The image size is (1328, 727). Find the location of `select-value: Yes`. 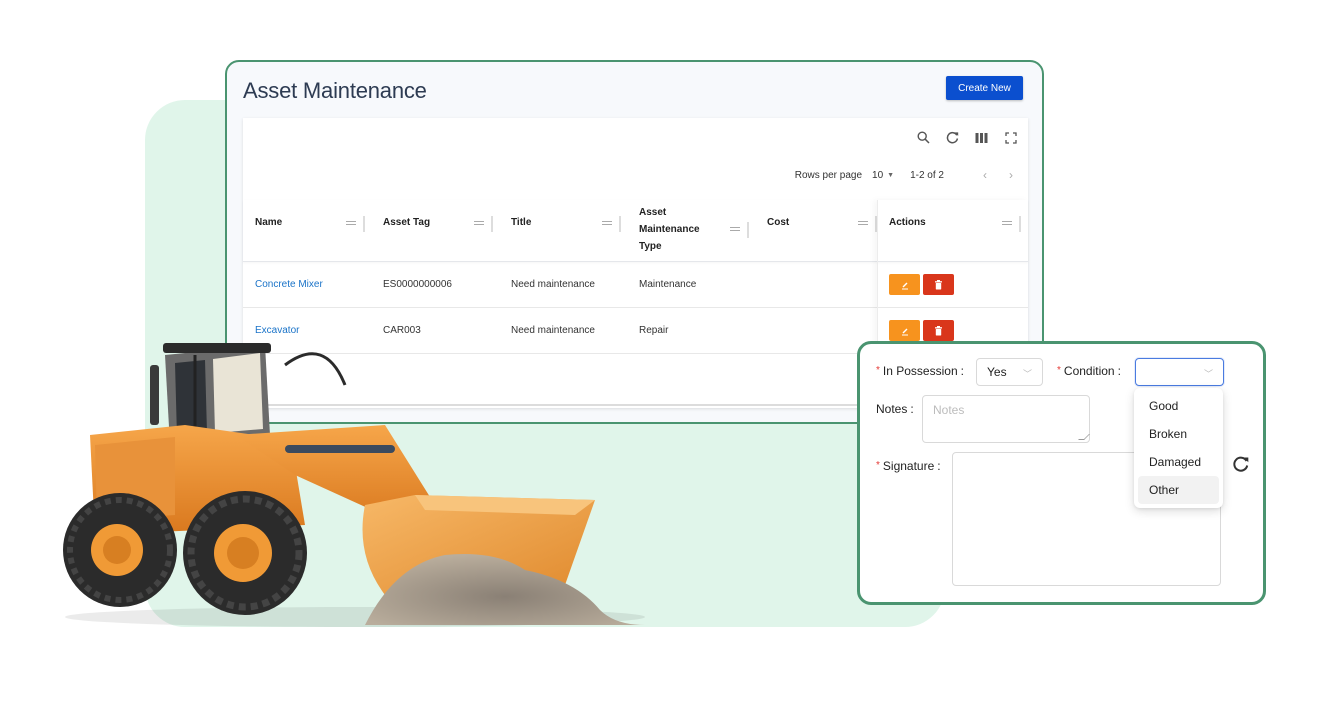

select-value: Yes is located at coordinates (997, 372).